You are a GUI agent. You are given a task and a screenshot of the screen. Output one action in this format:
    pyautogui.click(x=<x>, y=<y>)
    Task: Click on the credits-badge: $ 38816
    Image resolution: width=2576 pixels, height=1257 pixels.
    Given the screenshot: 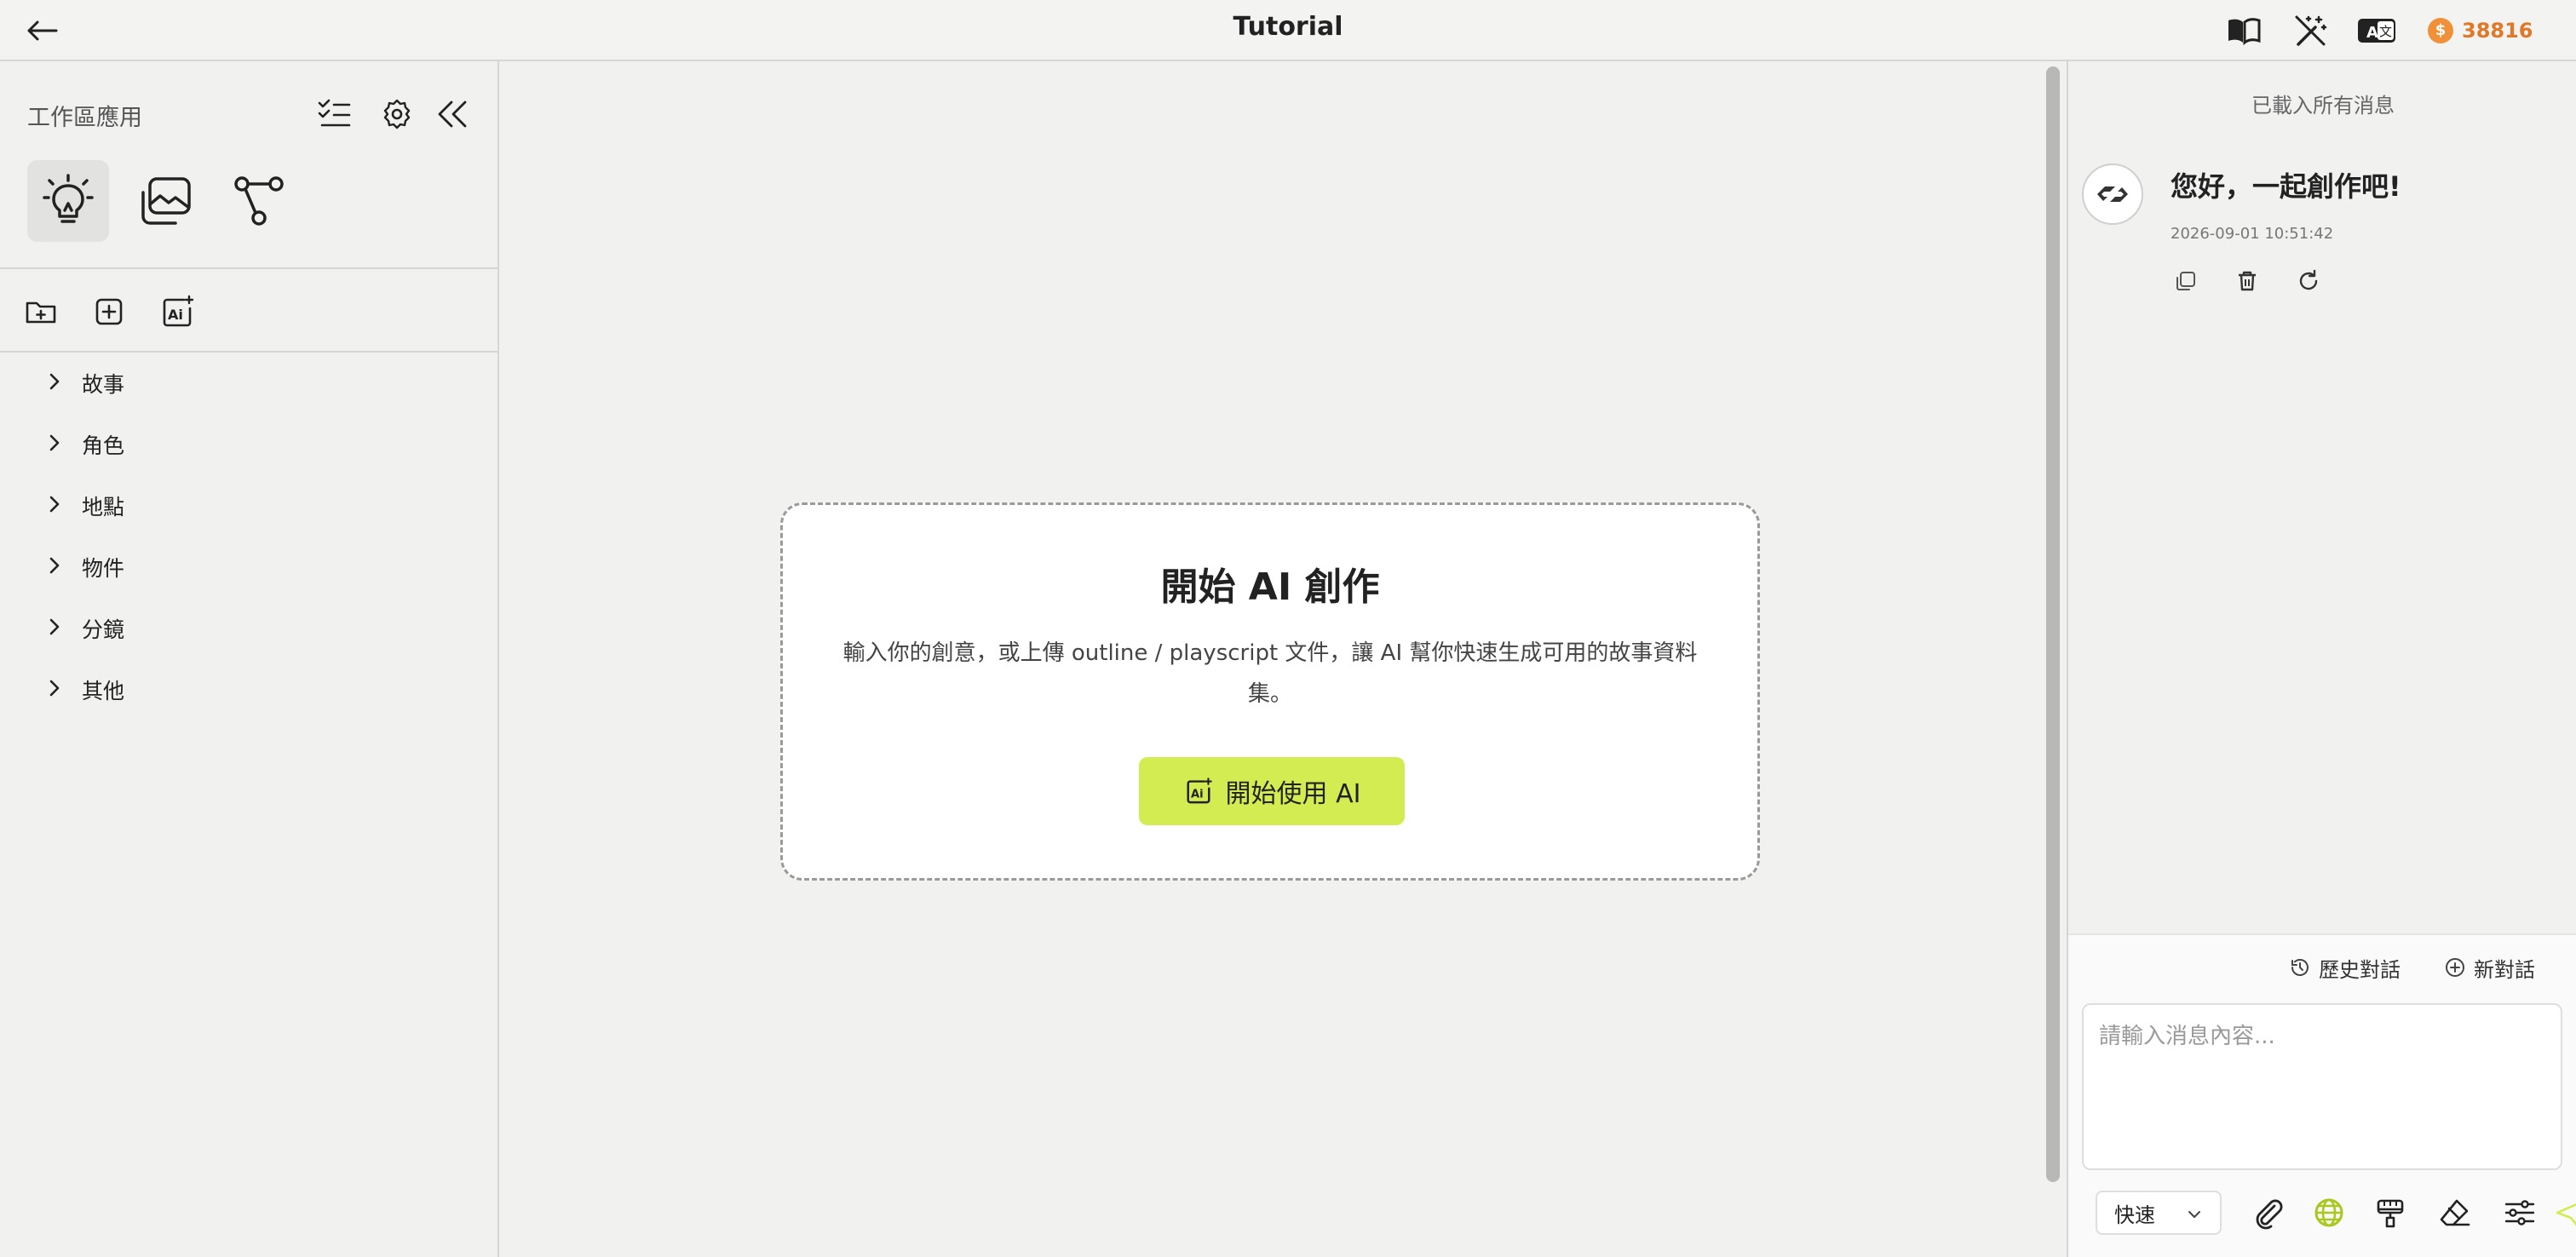 What is the action you would take?
    pyautogui.click(x=2493, y=31)
    